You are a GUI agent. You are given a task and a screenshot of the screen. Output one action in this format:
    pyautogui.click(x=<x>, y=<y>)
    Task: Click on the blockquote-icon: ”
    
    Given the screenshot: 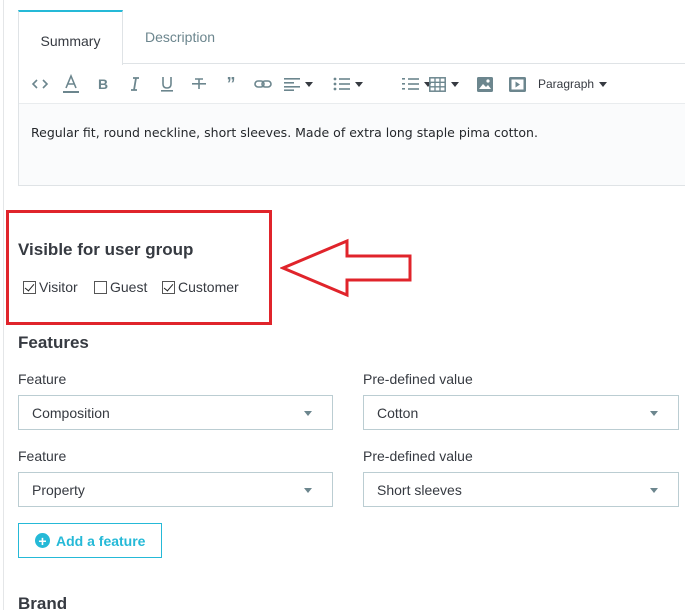 What is the action you would take?
    pyautogui.click(x=231, y=84)
    